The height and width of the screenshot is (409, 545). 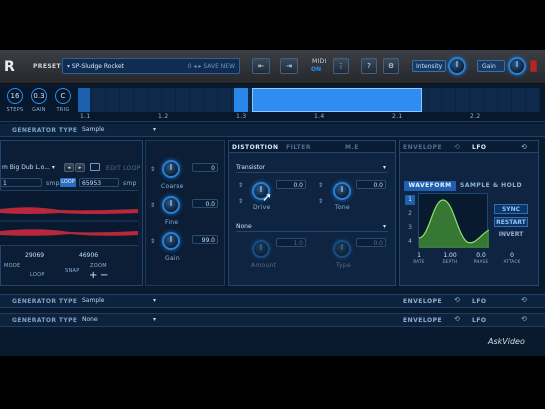 I want to click on sample-name-select: m Big Dub L.o... ▾, so click(x=31, y=168).